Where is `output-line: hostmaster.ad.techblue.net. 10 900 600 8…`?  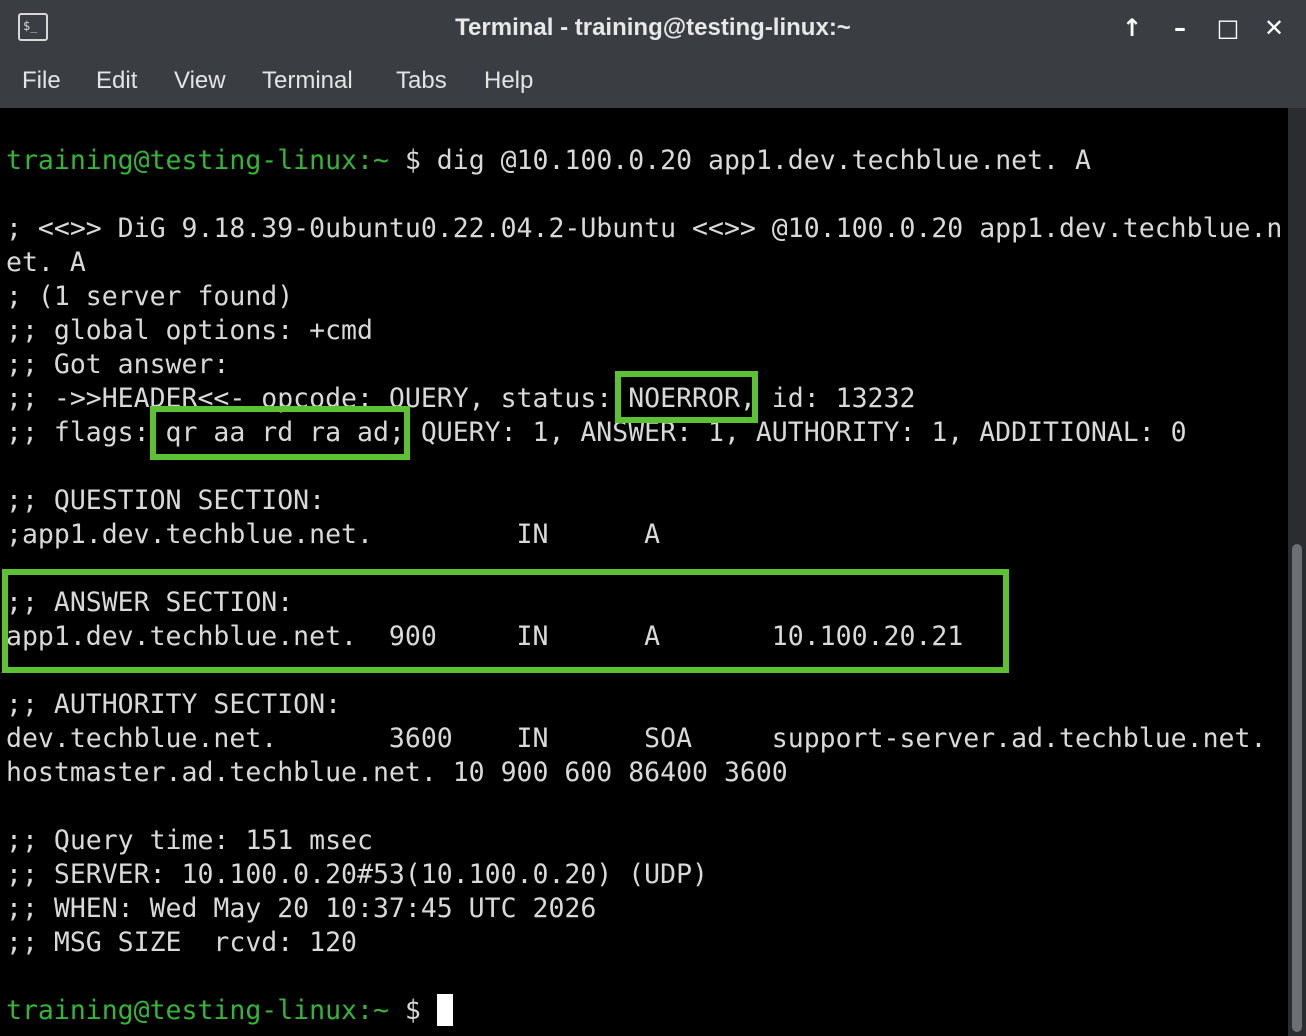 output-line: hostmaster.ad.techblue.net. 10 900 600 8… is located at coordinates (397, 772).